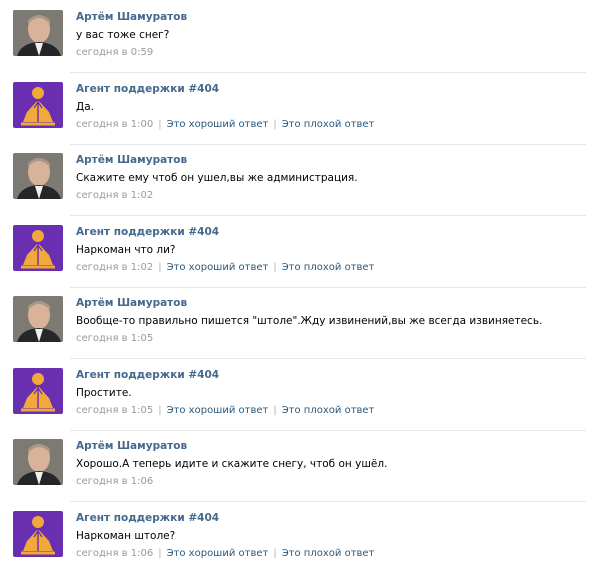 The height and width of the screenshot is (583, 600). What do you see at coordinates (123, 35) in the screenshot?
I see `message-text: у вас тоже снег?` at bounding box center [123, 35].